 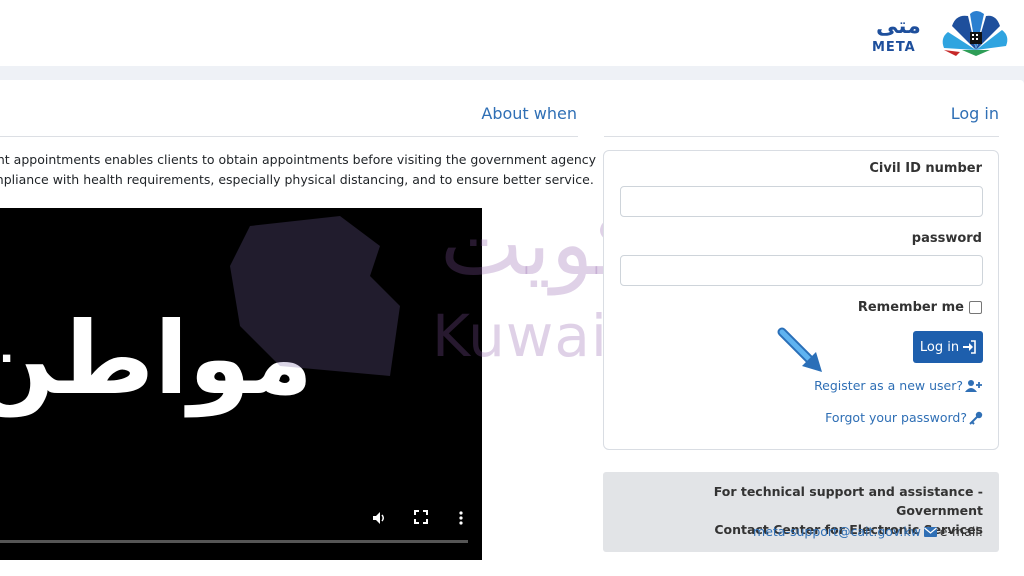 What do you see at coordinates (234, 541) in the screenshot?
I see `video-progress-bar` at bounding box center [234, 541].